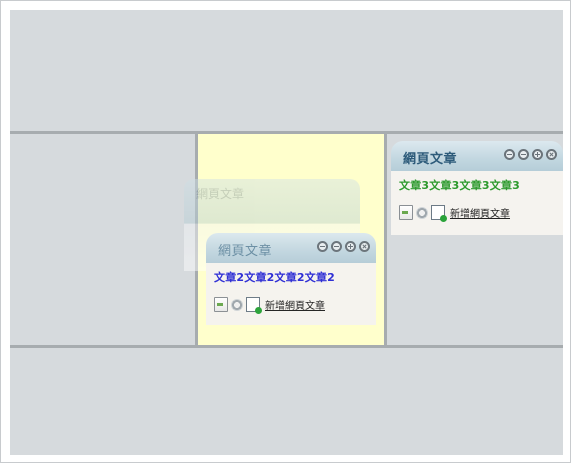  I want to click on ghost-title: 網頁文章, so click(220, 194).